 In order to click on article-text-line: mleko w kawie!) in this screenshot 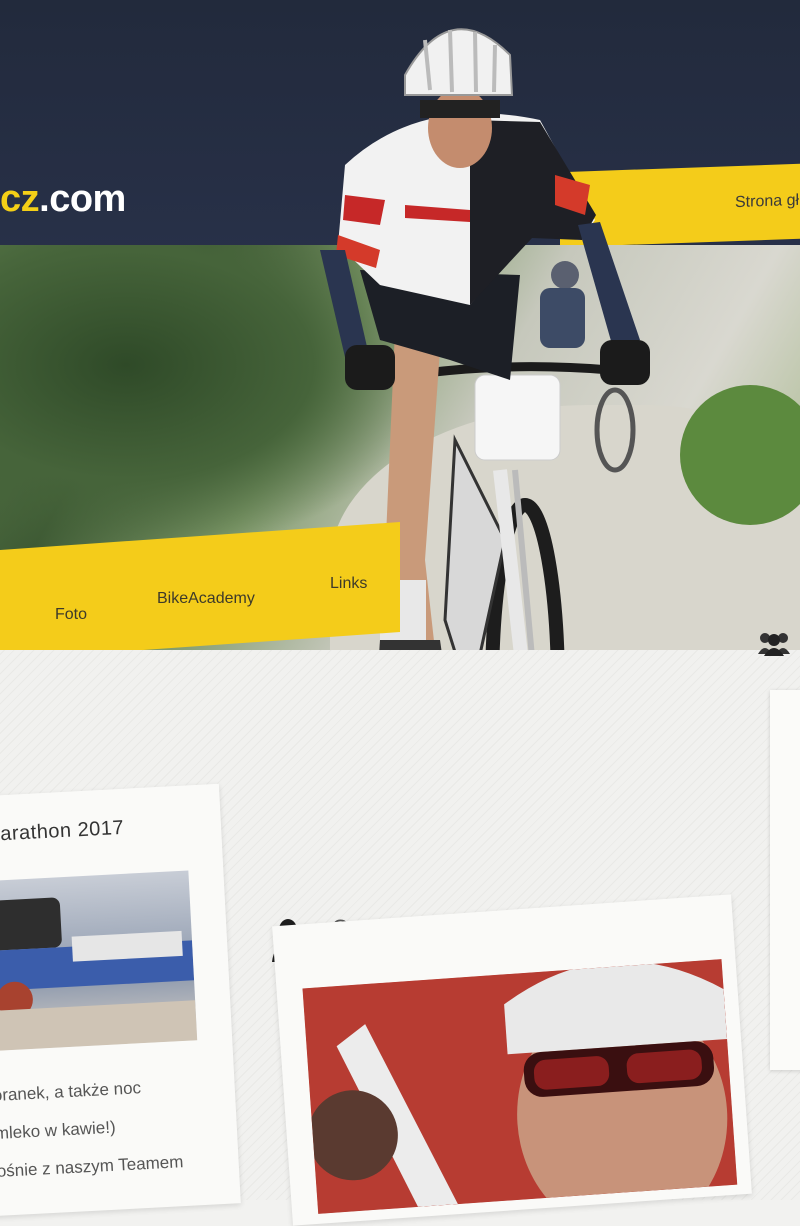, I will do `click(58, 1130)`.